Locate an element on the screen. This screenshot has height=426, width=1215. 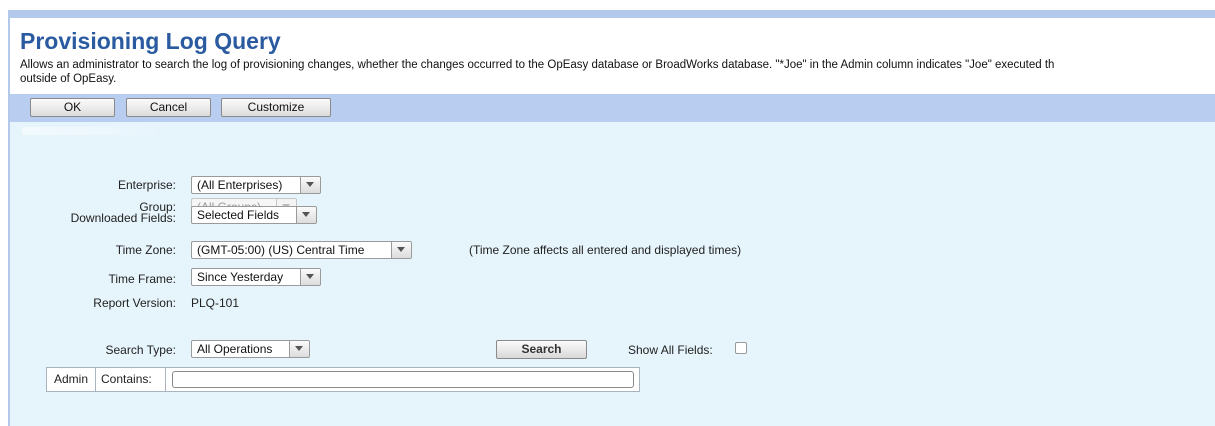
criteria-value-input is located at coordinates (403, 379).